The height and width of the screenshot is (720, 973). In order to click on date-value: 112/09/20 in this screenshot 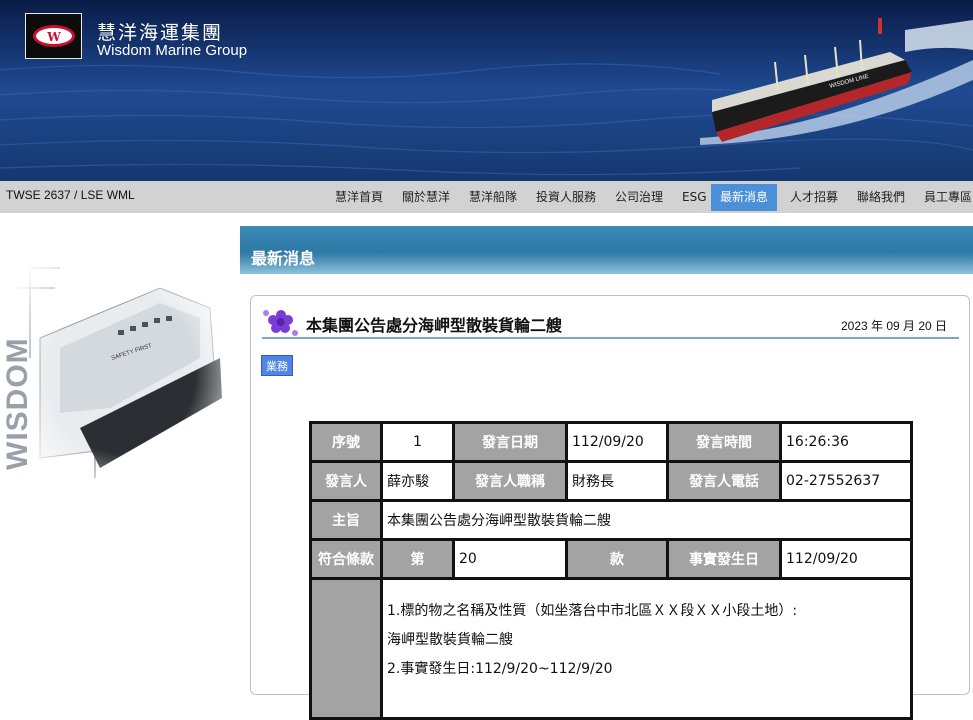, I will do `click(617, 442)`.